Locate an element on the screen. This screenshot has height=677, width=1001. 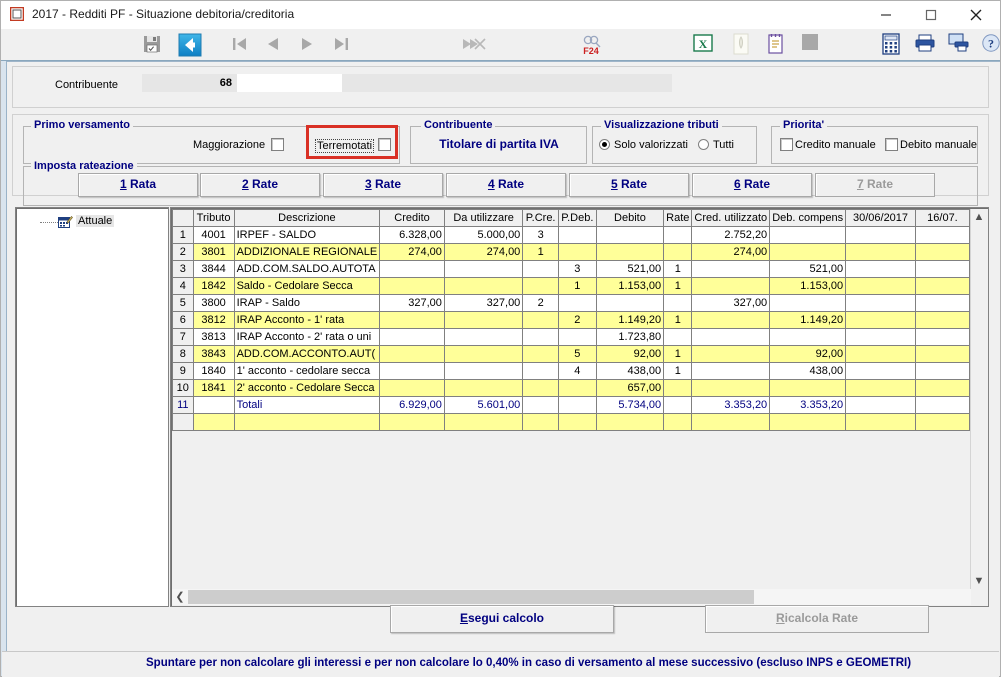
grid-cell-deb_compens: 1.153,00 is located at coordinates (808, 286).